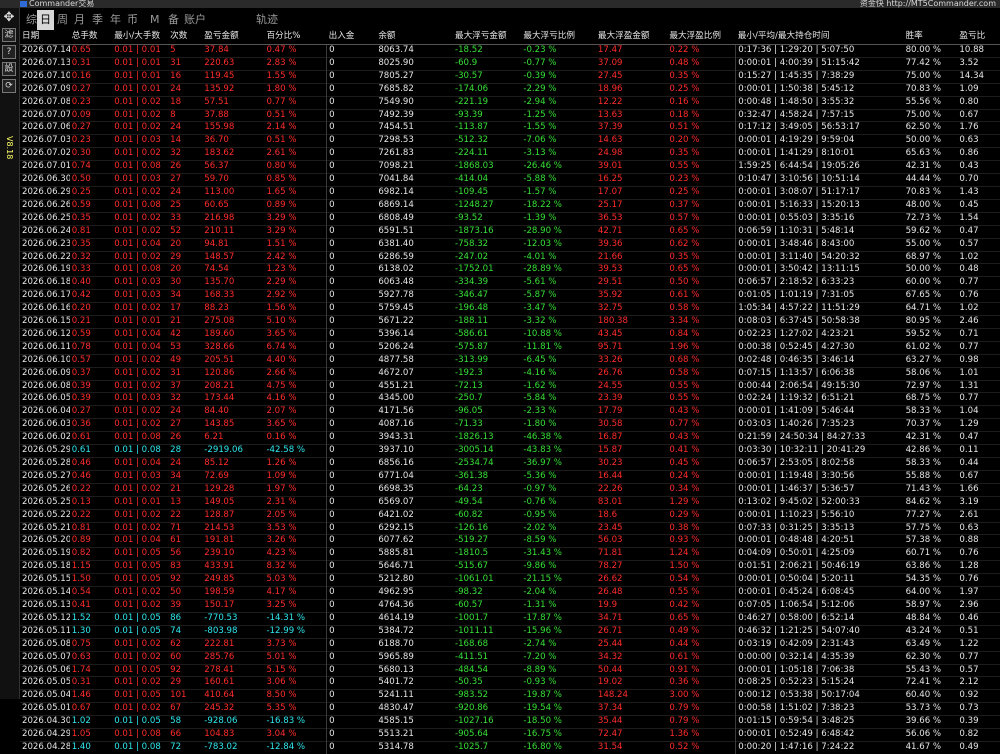  I want to click on tab-3: 月, so click(79, 20).